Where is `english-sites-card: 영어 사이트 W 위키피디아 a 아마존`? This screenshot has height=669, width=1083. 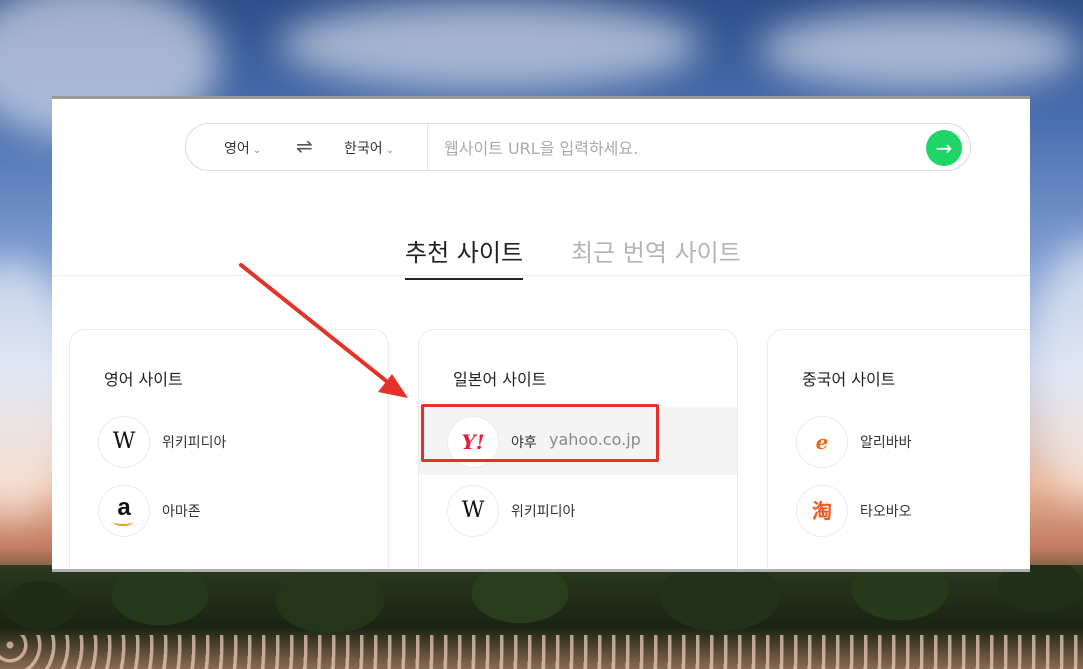 english-sites-card: 영어 사이트 W 위키피디아 a 아마존 is located at coordinates (229, 449).